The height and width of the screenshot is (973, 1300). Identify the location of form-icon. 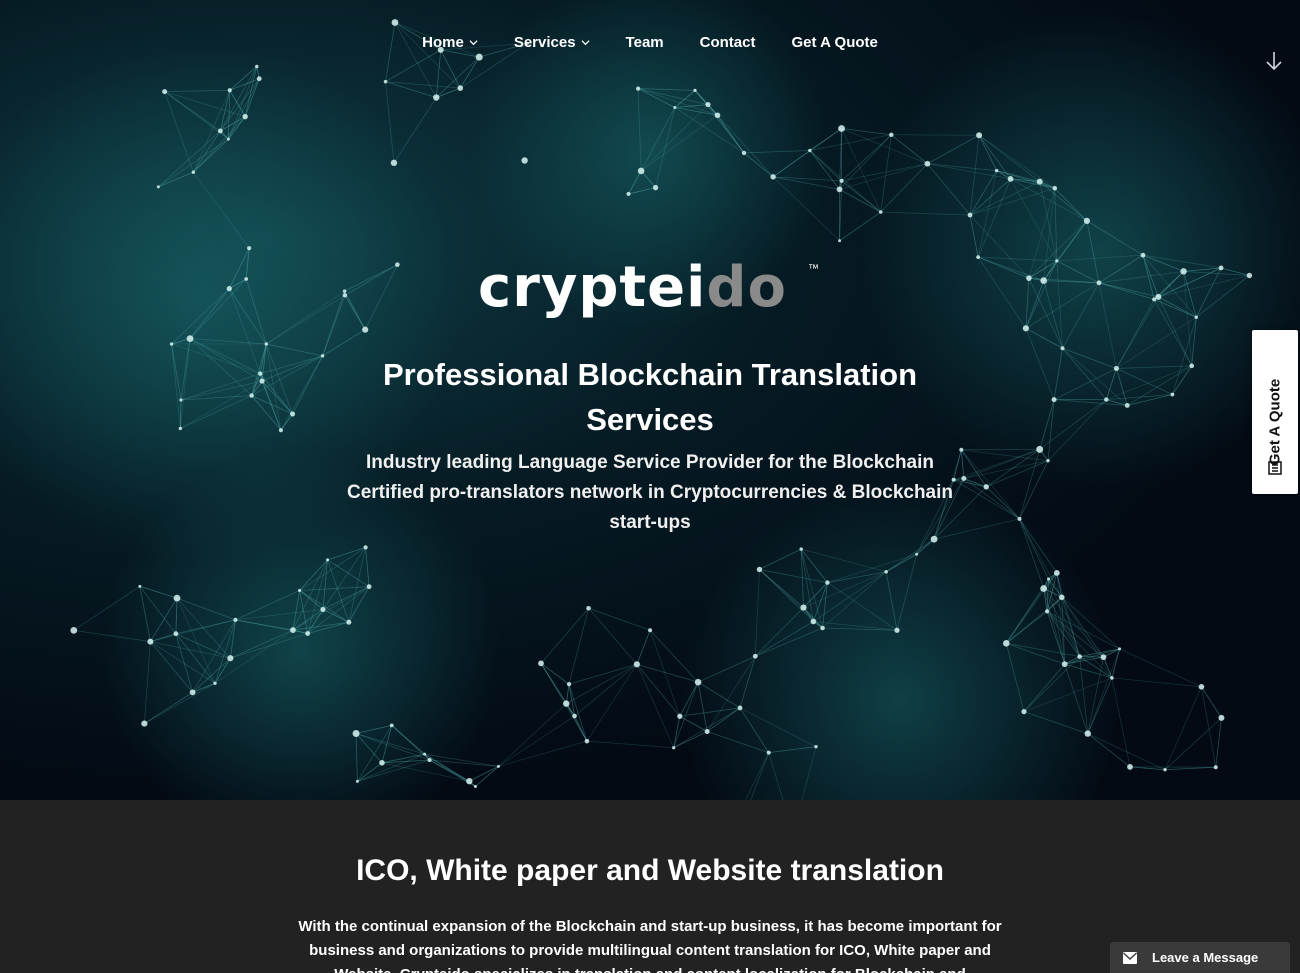
(1275, 468).